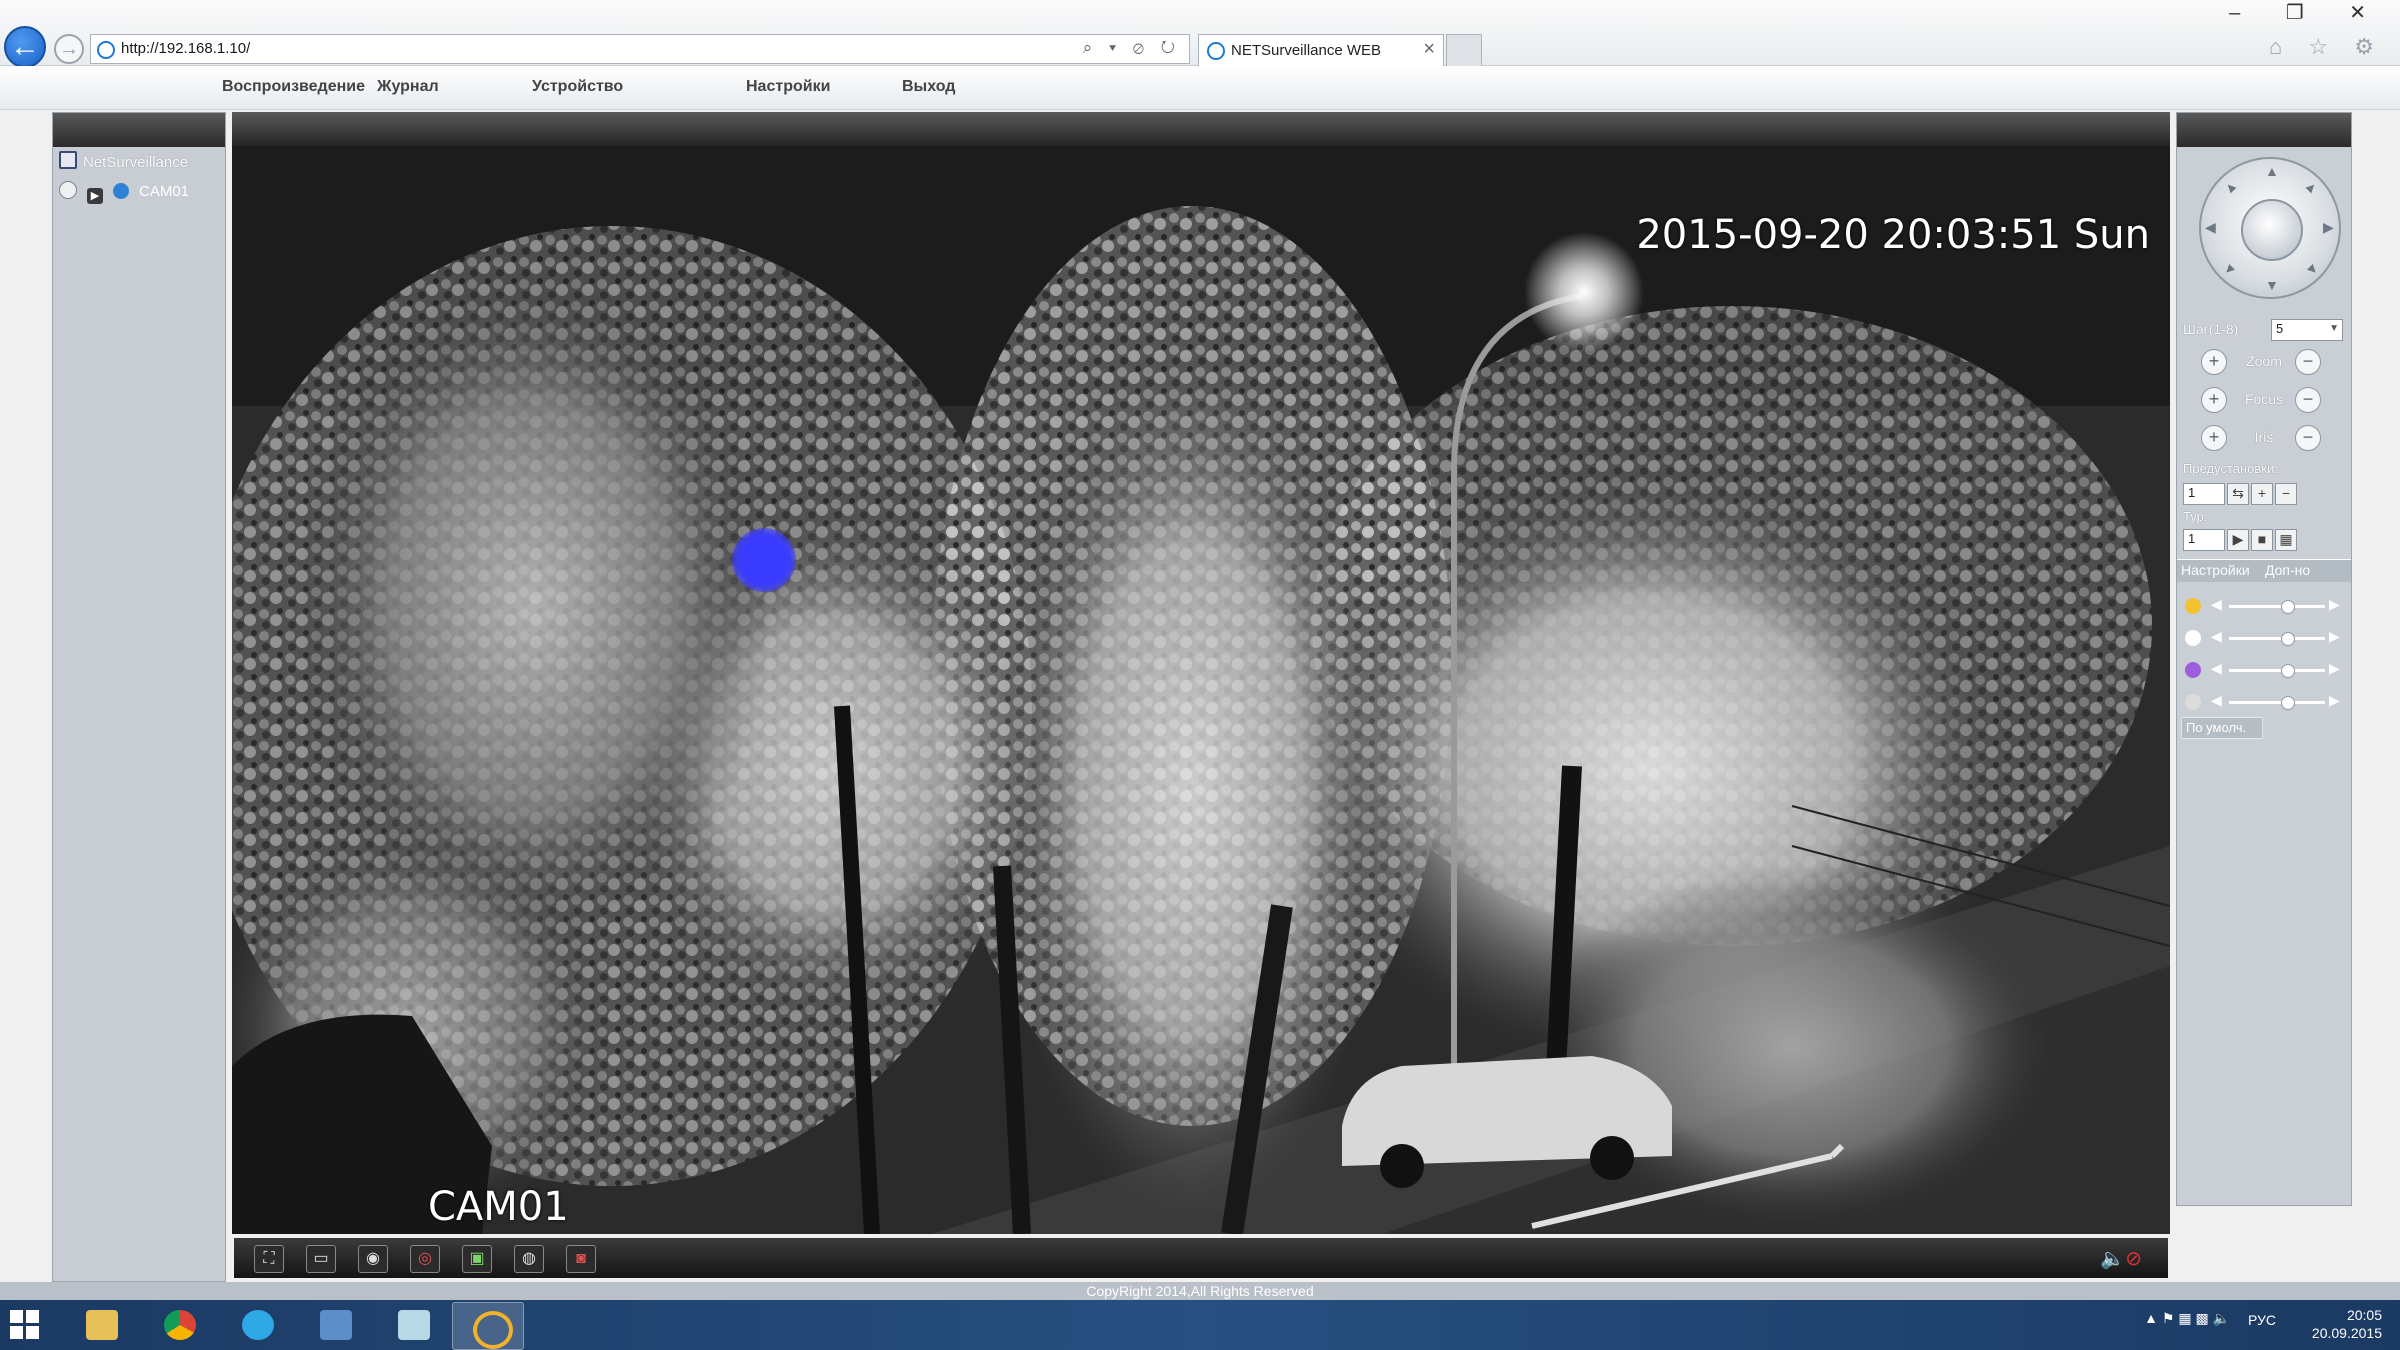 The image size is (2400, 1350). Describe the element at coordinates (640, 49) in the screenshot. I see `address-bar: http://192.168.1.10/ ⌕ ▾ ⊘ ↻` at that location.